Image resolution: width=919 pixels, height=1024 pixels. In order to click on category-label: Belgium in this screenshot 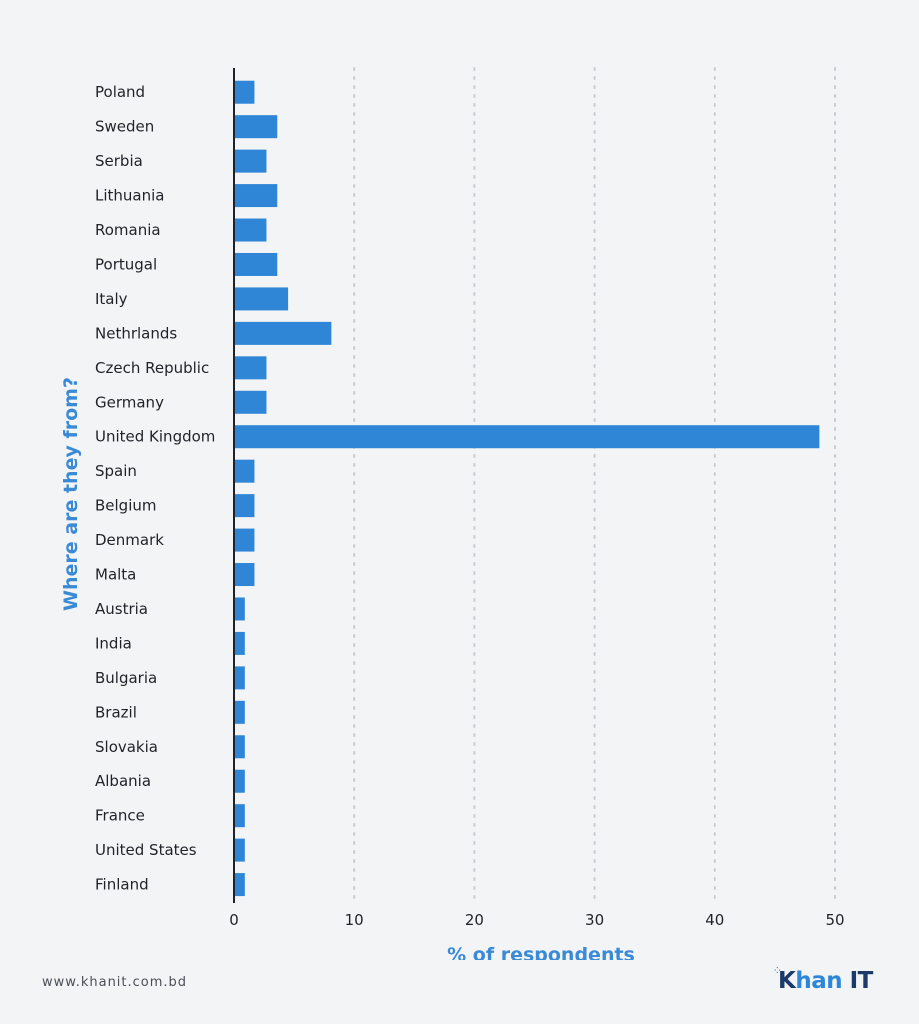, I will do `click(126, 506)`.